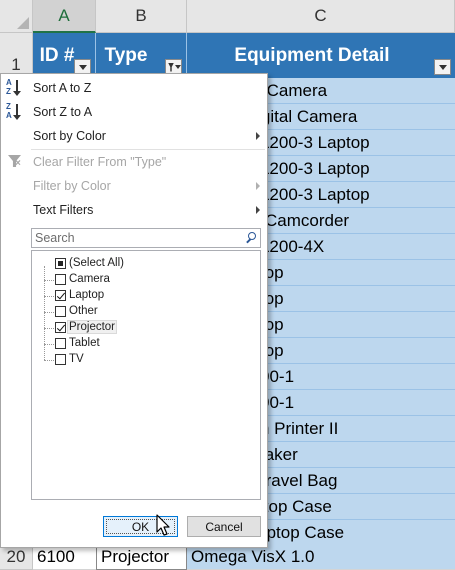  I want to click on filter-search-box, so click(146, 238).